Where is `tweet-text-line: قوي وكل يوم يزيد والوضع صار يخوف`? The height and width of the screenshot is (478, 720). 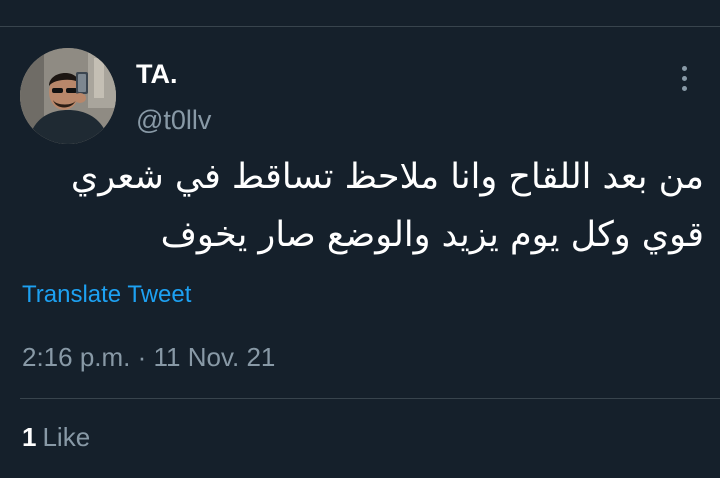
tweet-text-line: قوي وكل يوم يزيد والوضع صار يخوف is located at coordinates (432, 235).